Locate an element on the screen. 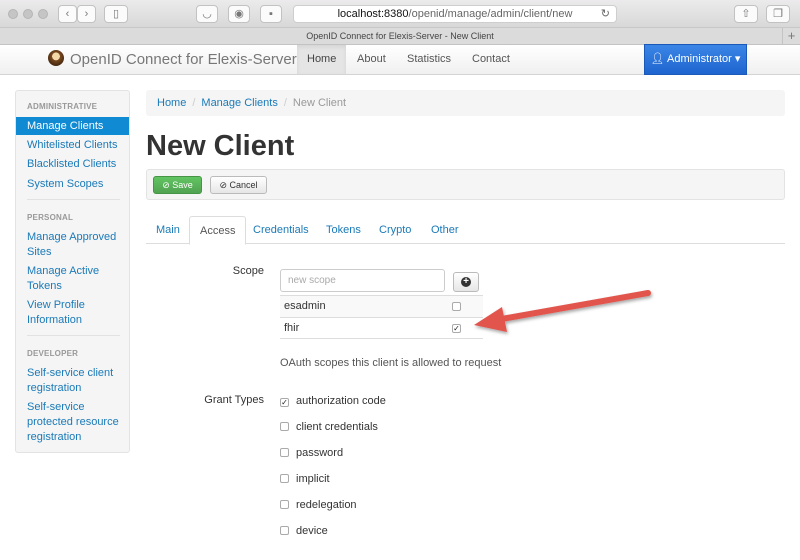 This screenshot has width=800, height=560. pocket-button: ◡ is located at coordinates (207, 14).